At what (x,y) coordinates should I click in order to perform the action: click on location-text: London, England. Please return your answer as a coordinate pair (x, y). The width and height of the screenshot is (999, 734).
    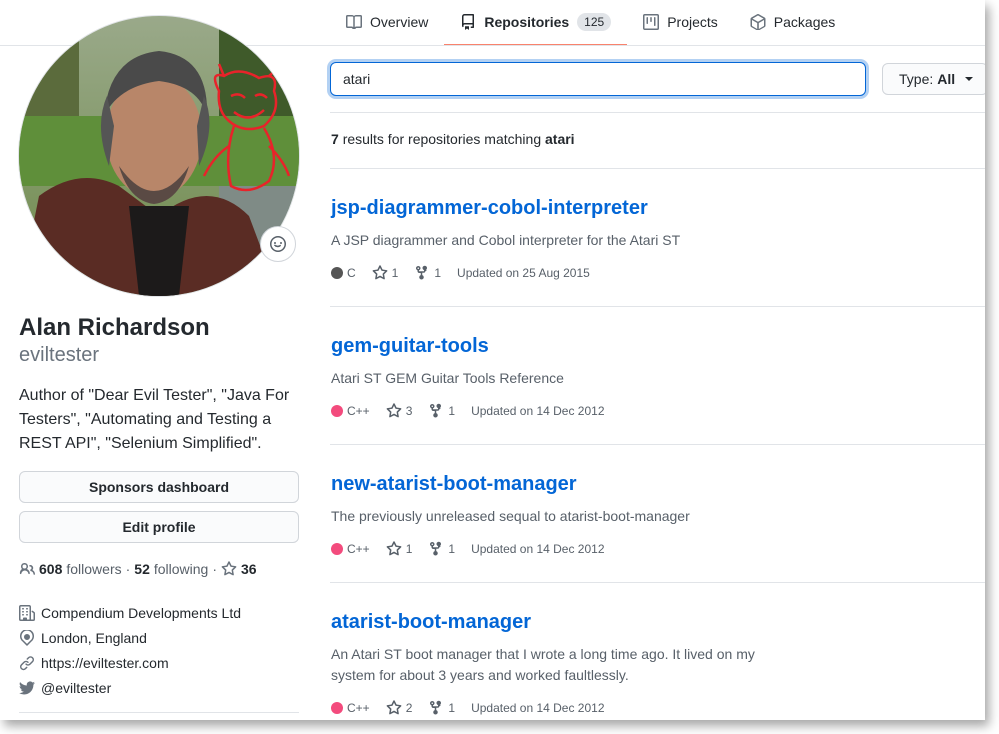
    Looking at the image, I should click on (94, 637).